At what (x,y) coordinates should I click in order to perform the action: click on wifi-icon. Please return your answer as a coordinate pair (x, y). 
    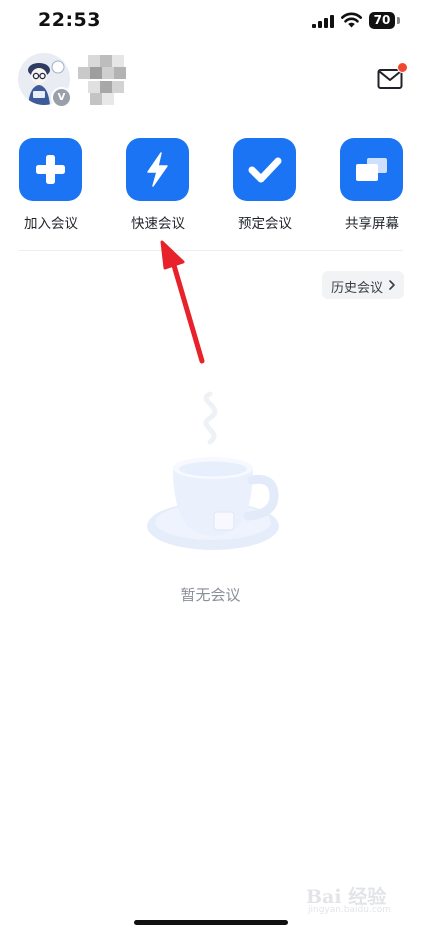
    Looking at the image, I should click on (351, 20).